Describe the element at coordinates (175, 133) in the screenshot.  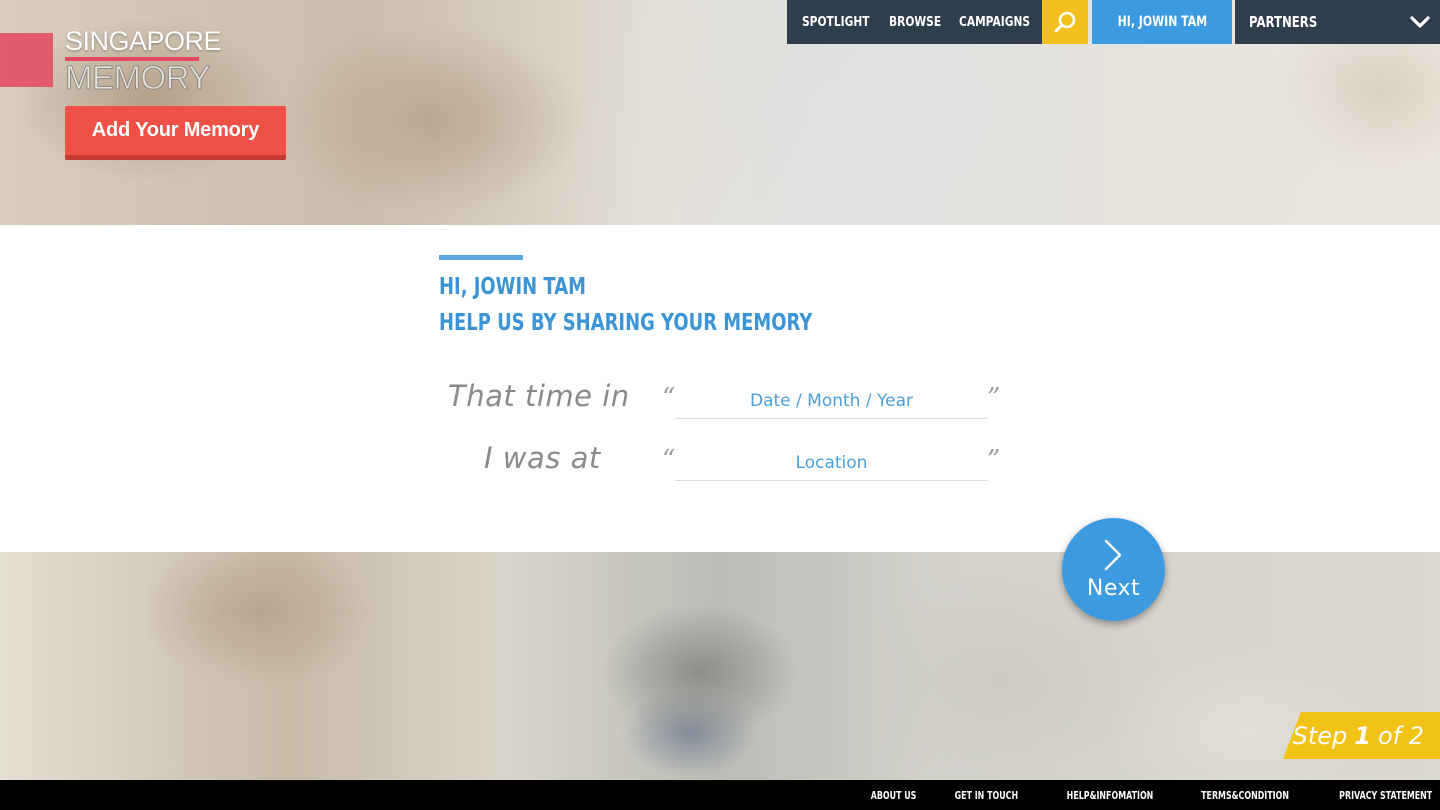
I see `add-your-memory-button: Add Your Memory` at that location.